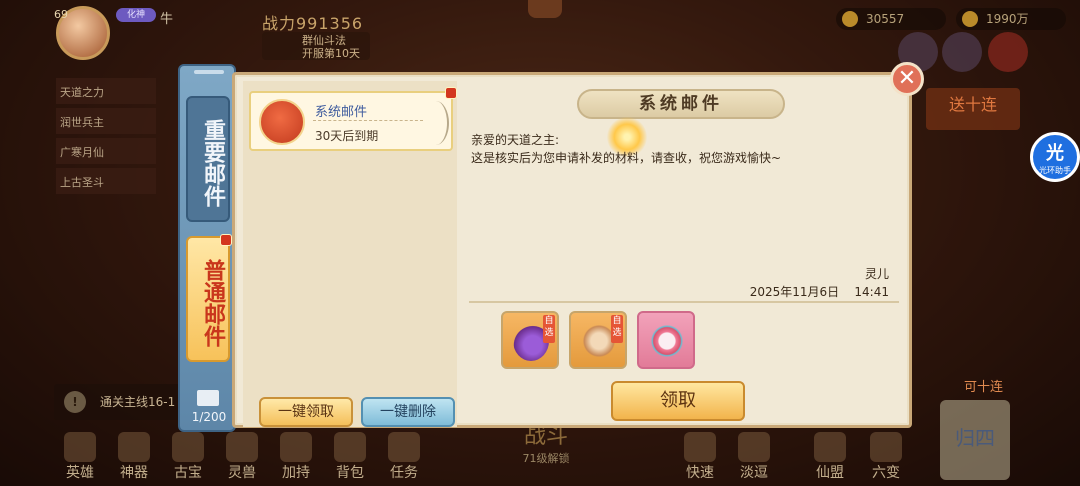 The image size is (1080, 486). What do you see at coordinates (546, 458) in the screenshot?
I see `battle-unlock: 71级解锁` at bounding box center [546, 458].